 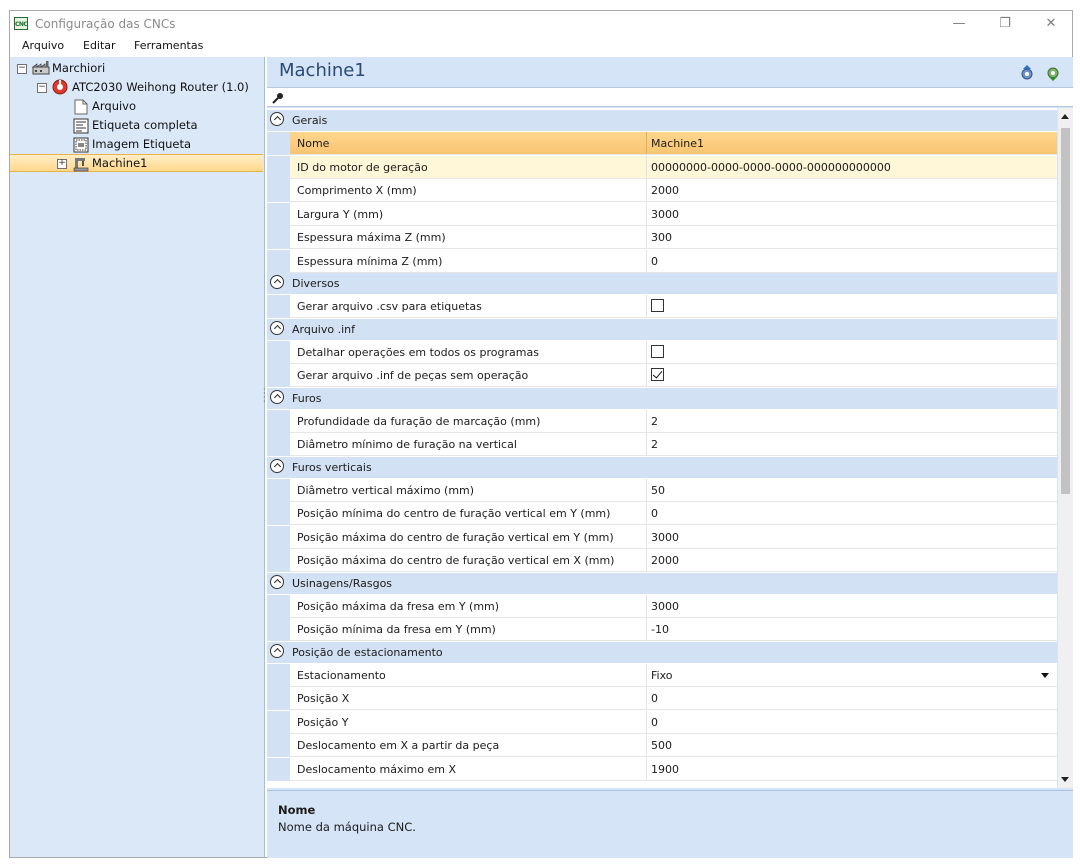 I want to click on property-value: 00000000-0000-0000-0000-000000000000, so click(x=771, y=167).